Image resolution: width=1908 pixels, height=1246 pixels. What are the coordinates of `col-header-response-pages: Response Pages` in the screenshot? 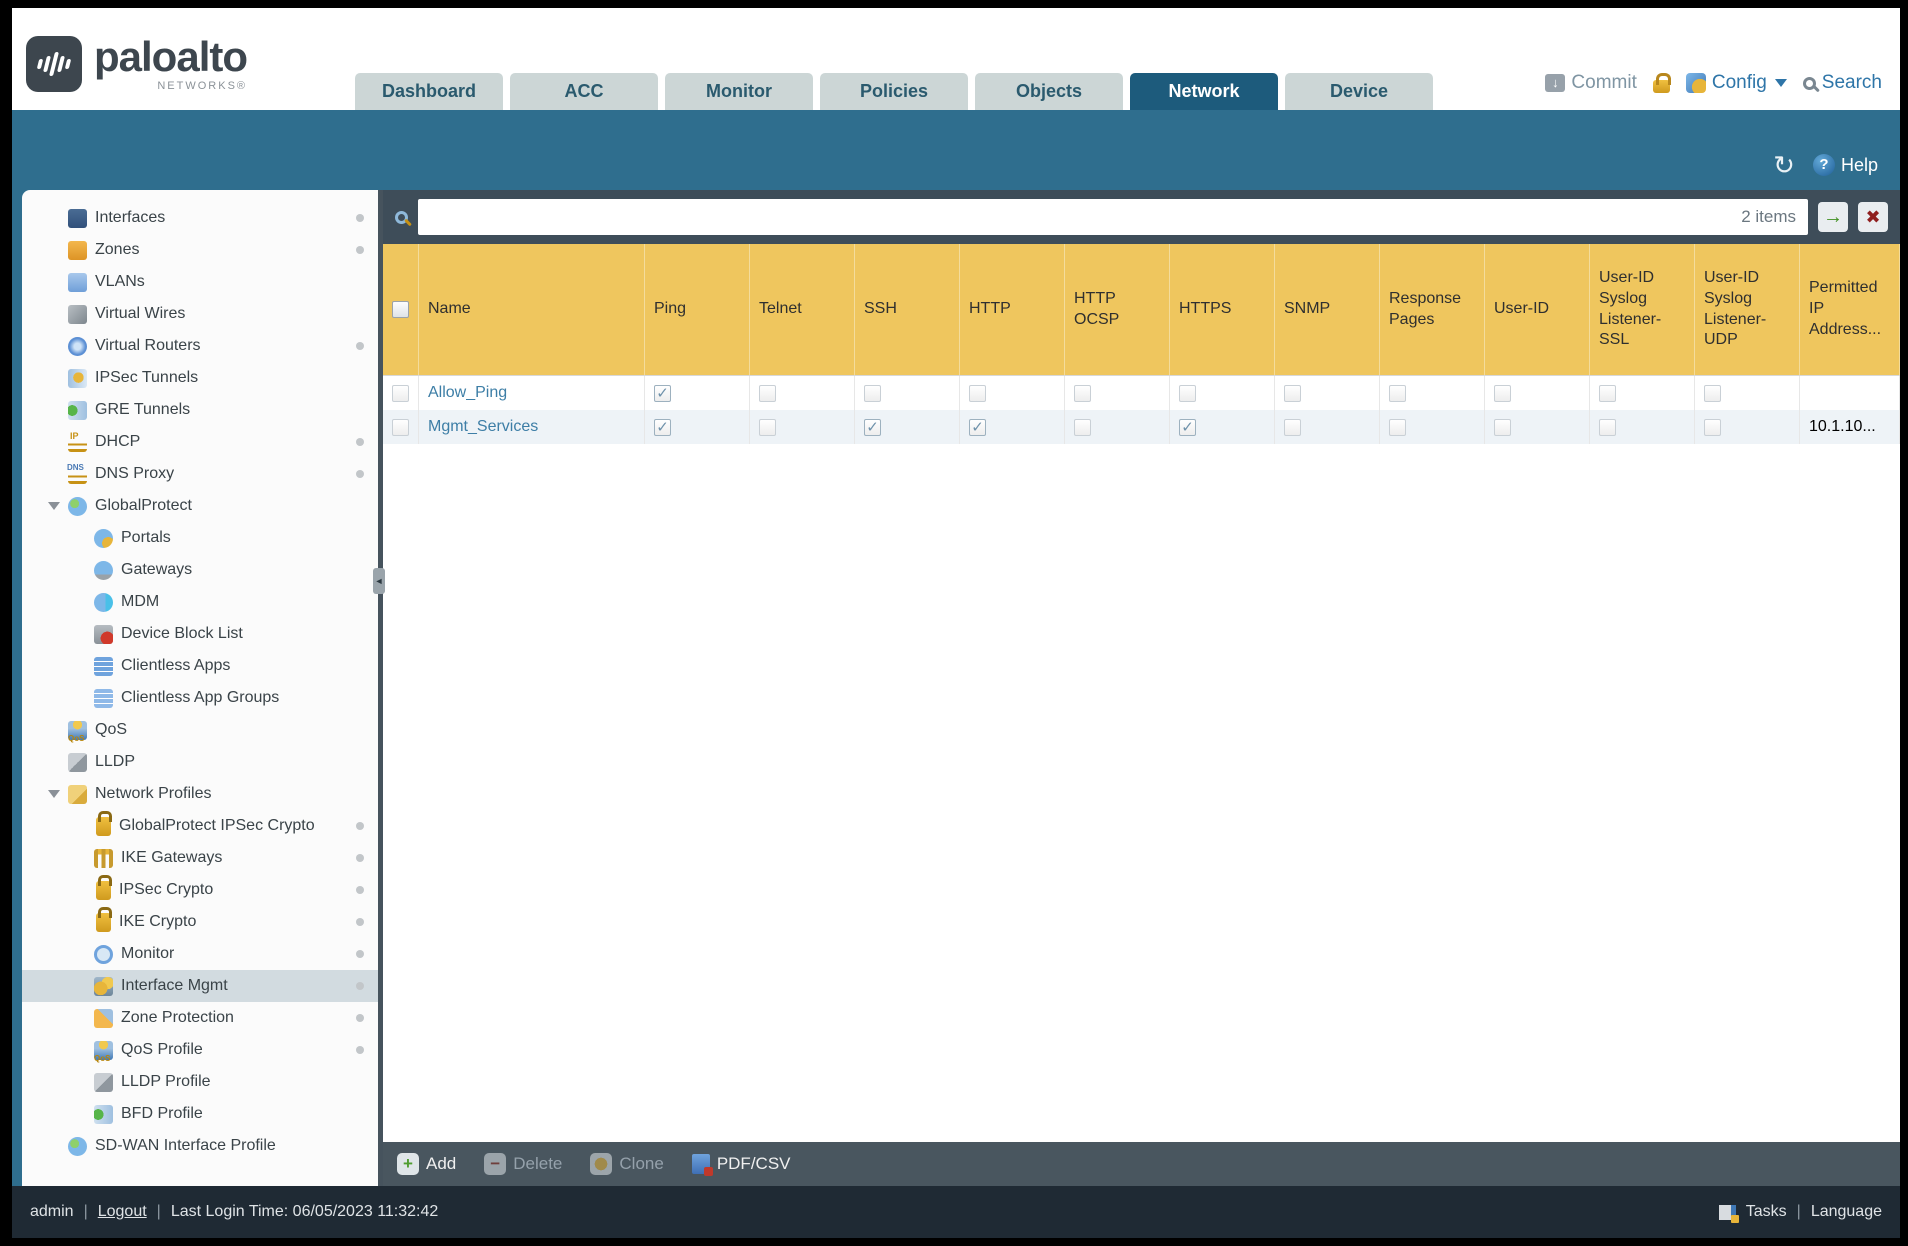 It's located at (1432, 309).